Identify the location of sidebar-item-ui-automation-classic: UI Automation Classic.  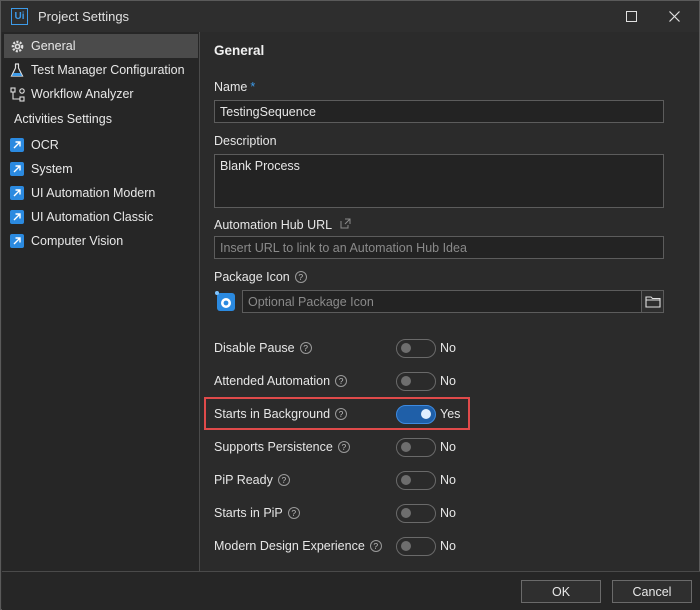
(101, 217).